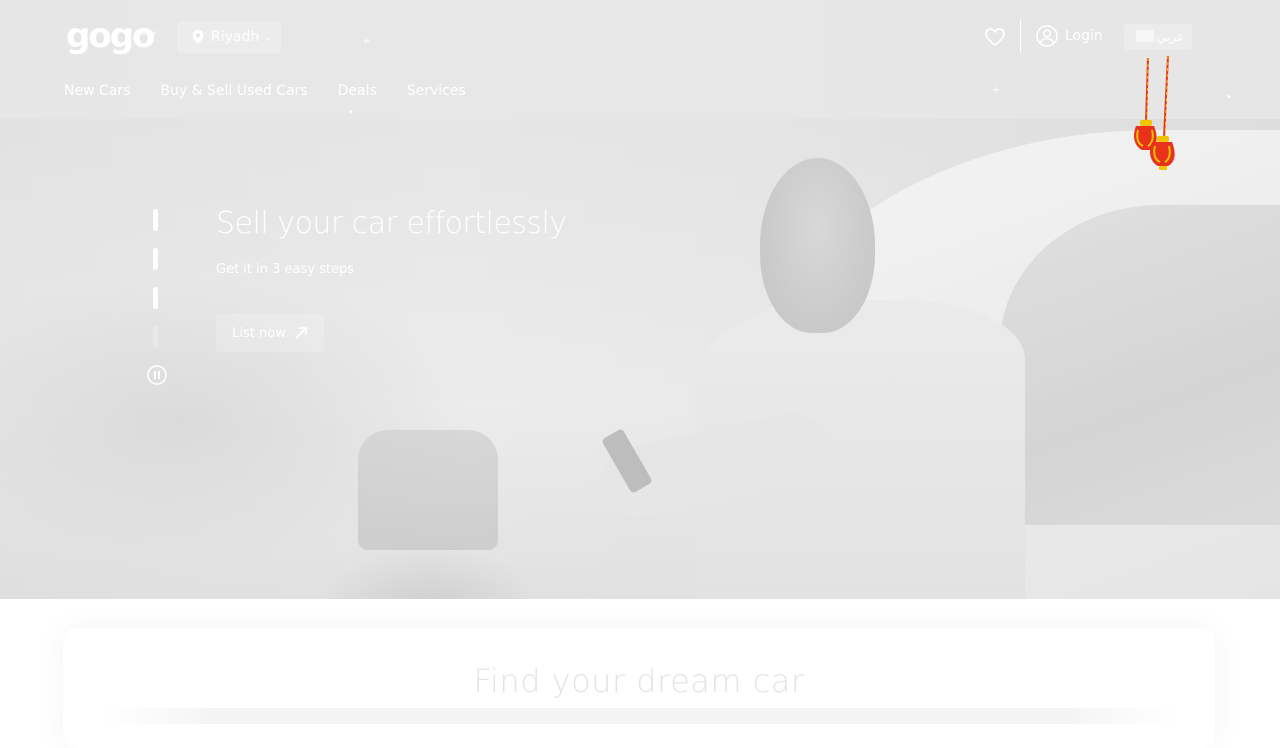 This screenshot has height=748, width=1280. I want to click on search-fields-row, so click(639, 716).